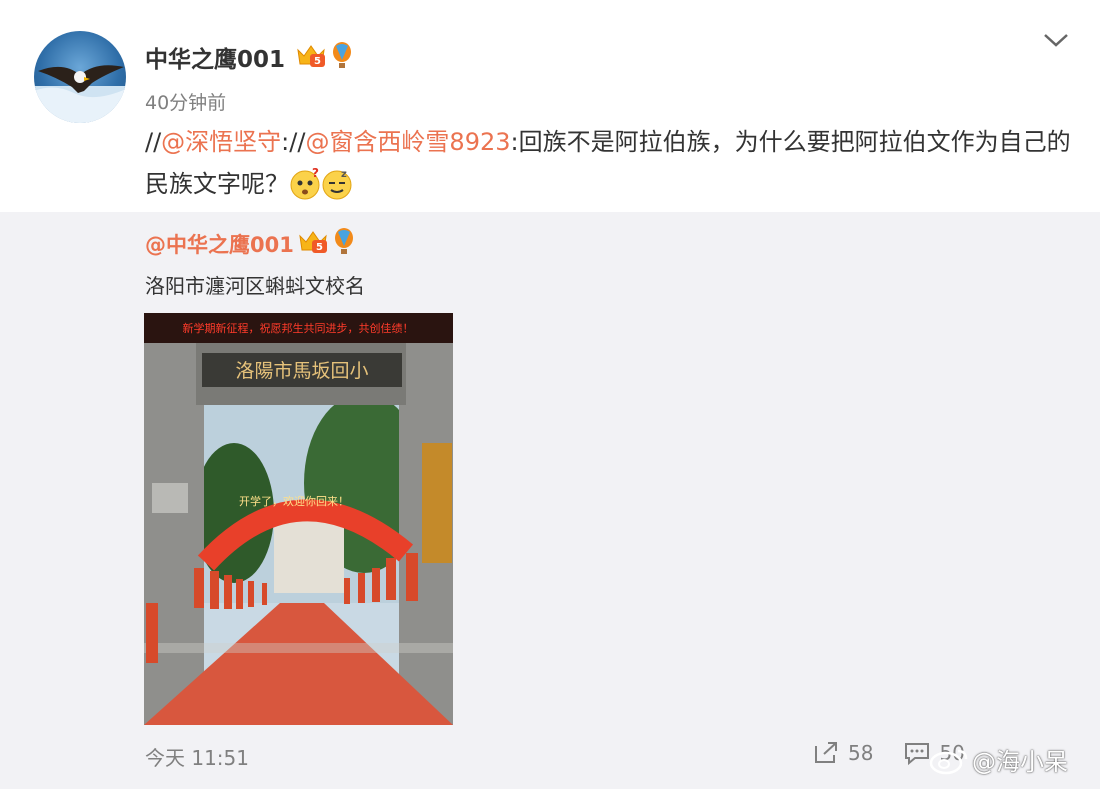 The width and height of the screenshot is (1100, 789). I want to click on arch-banner-text: 开学了，欢迎你回来！, so click(294, 501).